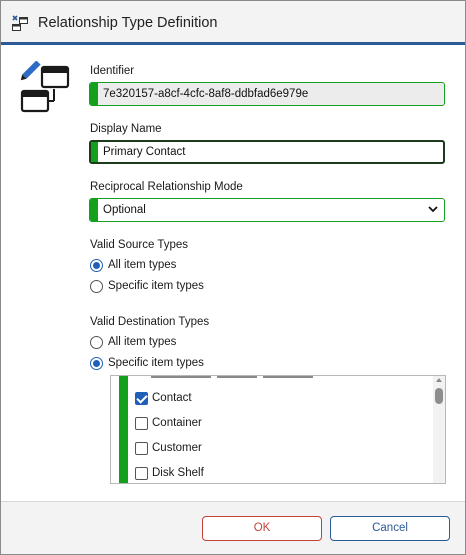  Describe the element at coordinates (150, 322) in the screenshot. I see `destination-types-label: Valid Destination Types` at that location.